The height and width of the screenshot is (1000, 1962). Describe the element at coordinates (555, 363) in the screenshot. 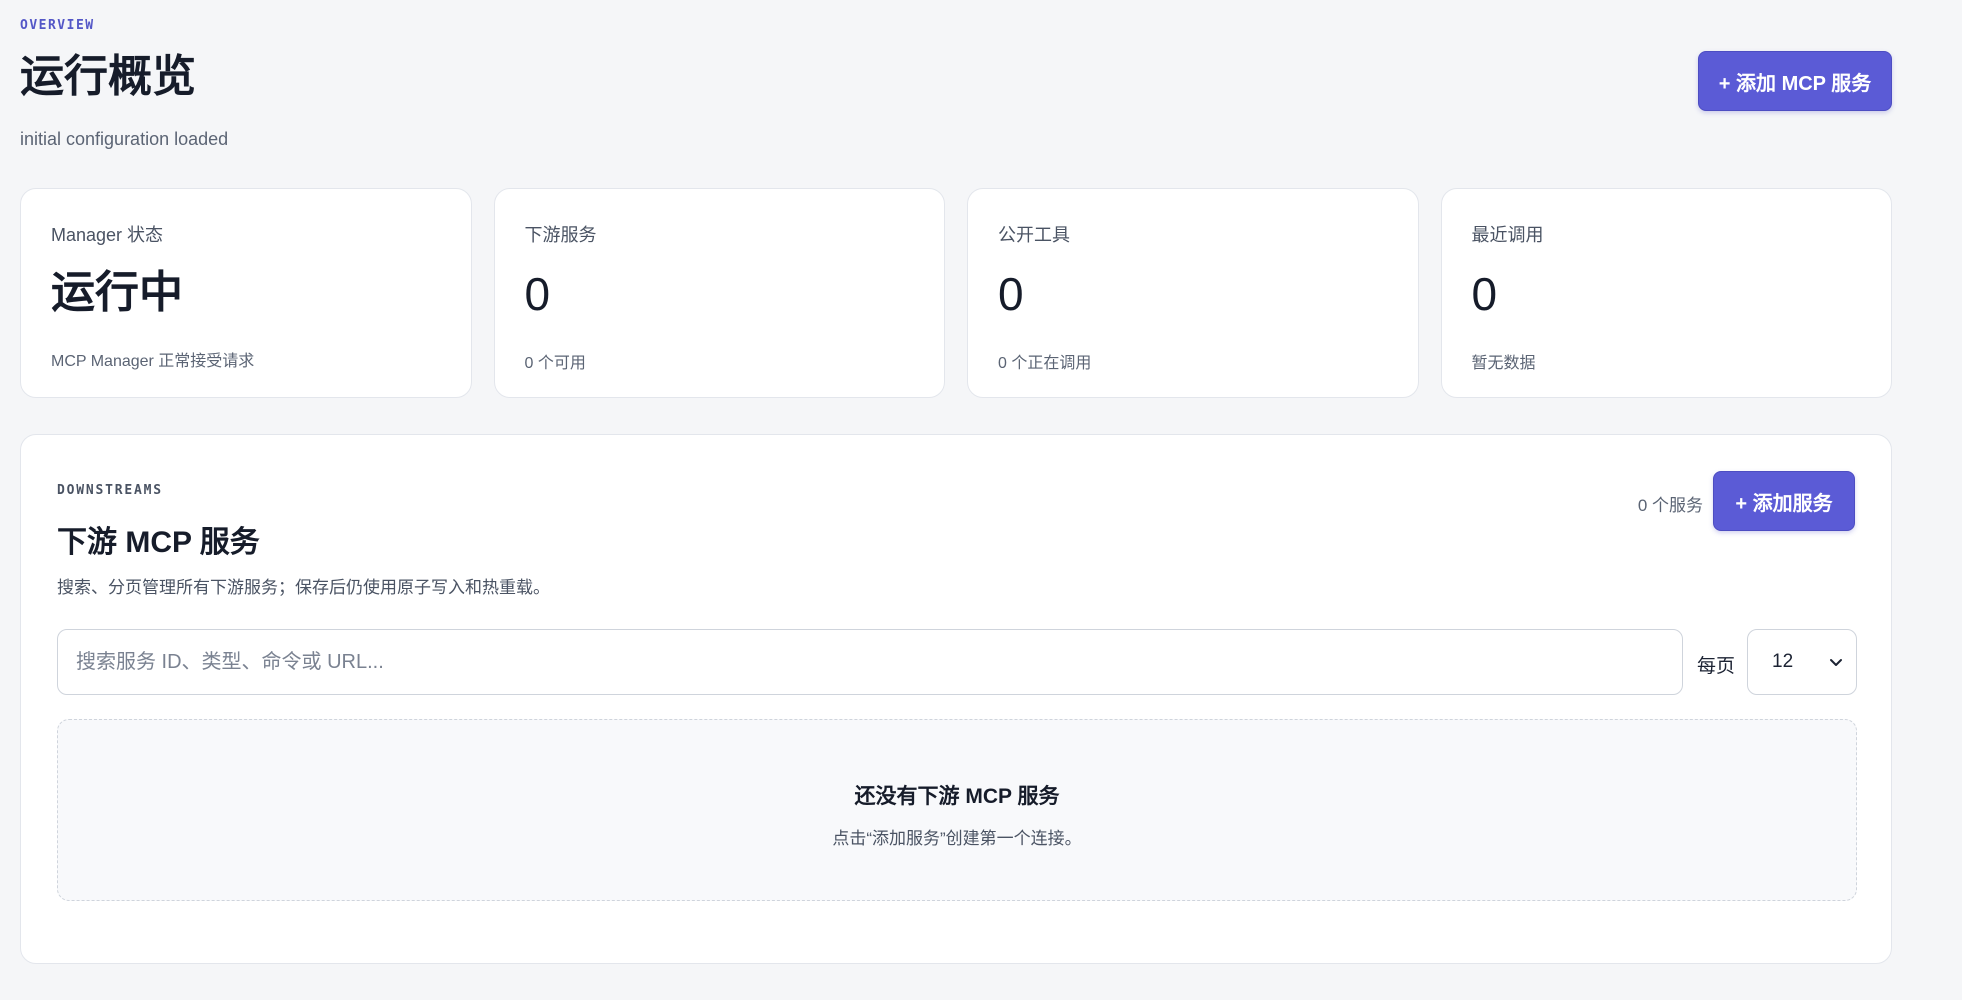

I see `stat-card-note: 0 个可用` at that location.